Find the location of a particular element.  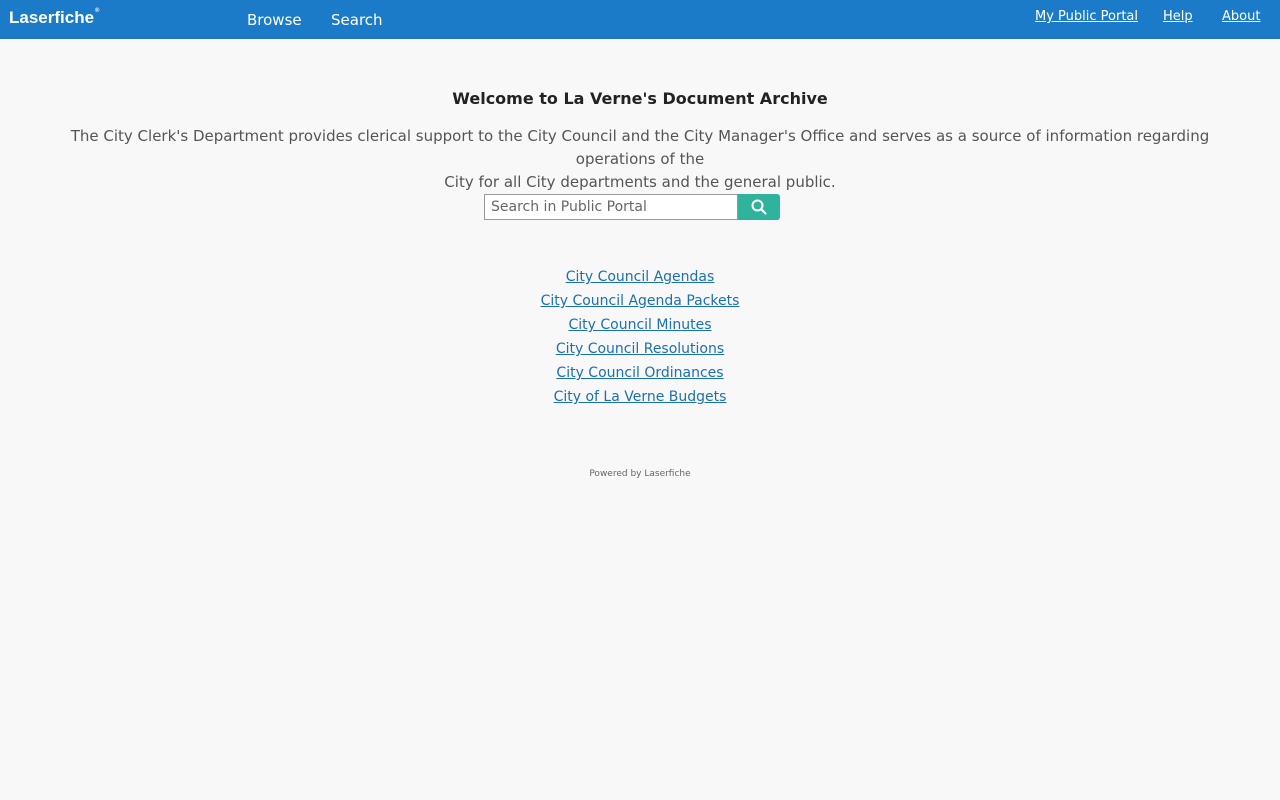

laserfiche-logo: Laserfiche® is located at coordinates (54, 18).